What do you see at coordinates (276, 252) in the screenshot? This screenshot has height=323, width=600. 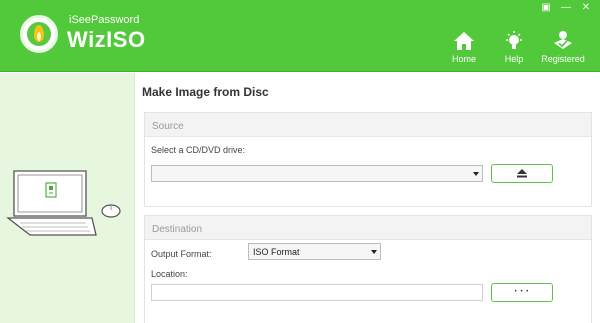 I see `output-format-value: ISO Format` at bounding box center [276, 252].